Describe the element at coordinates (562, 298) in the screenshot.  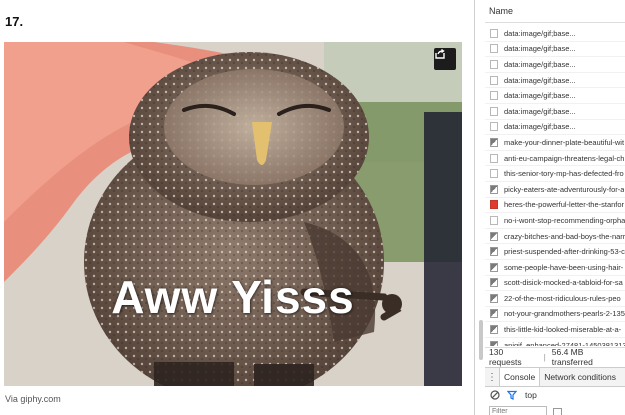
I see `network-row-name: 22-of-the-most-ridiculous-rules-peo` at that location.